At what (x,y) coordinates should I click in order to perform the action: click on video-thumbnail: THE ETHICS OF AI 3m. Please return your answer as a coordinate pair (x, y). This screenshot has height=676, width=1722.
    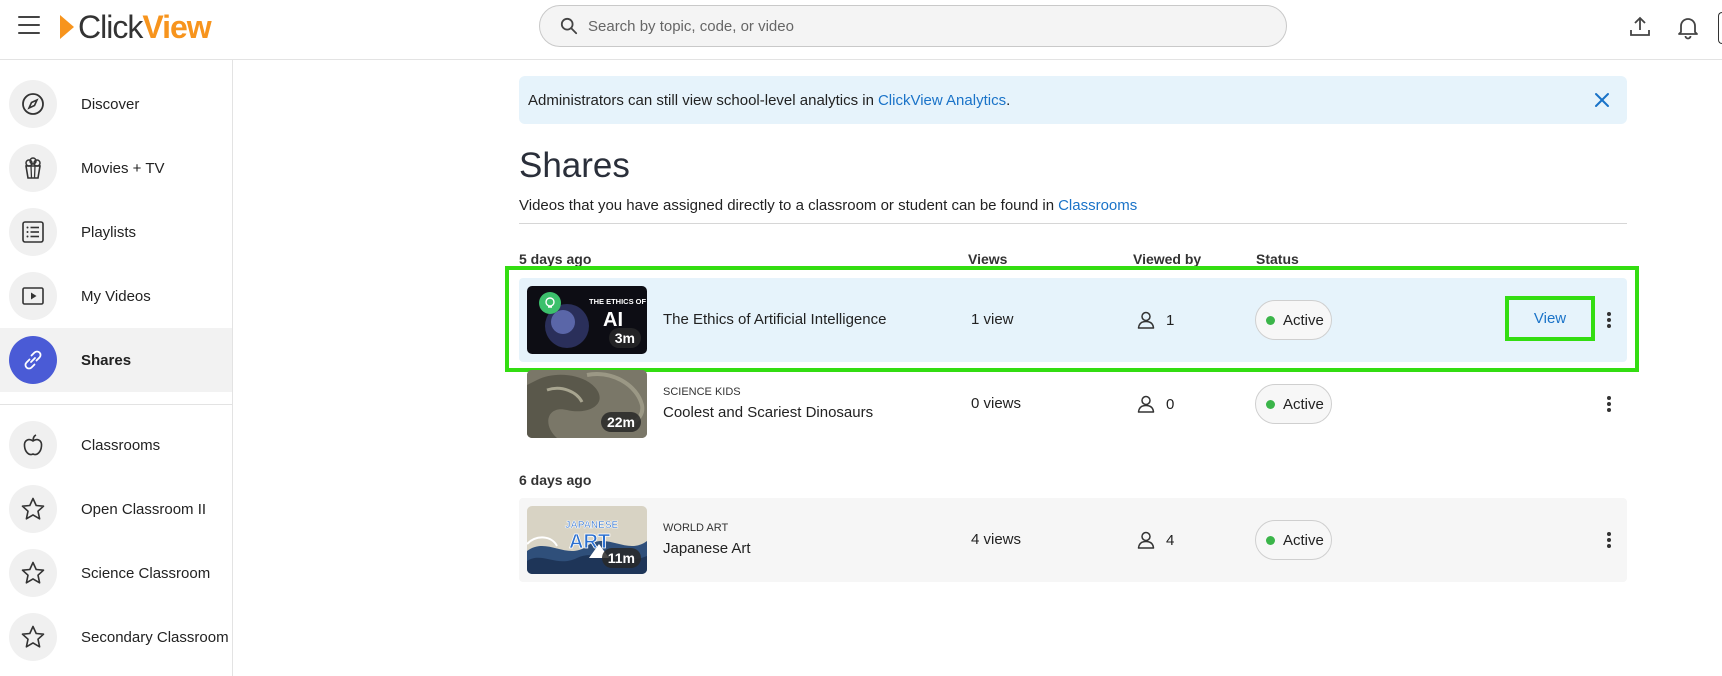
    Looking at the image, I should click on (587, 320).